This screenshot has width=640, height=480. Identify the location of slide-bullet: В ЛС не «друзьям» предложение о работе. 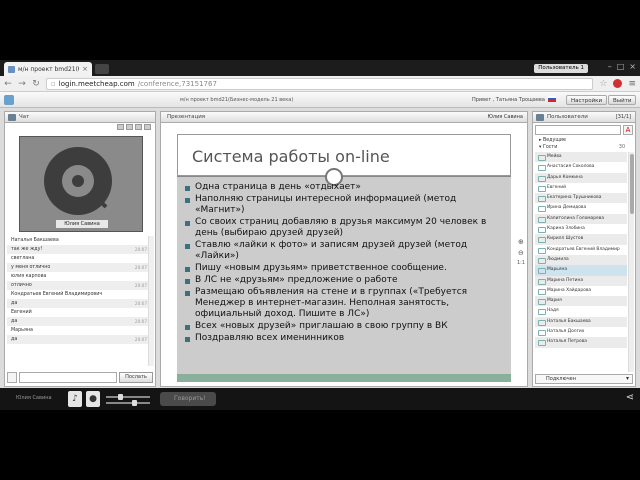
(346, 280).